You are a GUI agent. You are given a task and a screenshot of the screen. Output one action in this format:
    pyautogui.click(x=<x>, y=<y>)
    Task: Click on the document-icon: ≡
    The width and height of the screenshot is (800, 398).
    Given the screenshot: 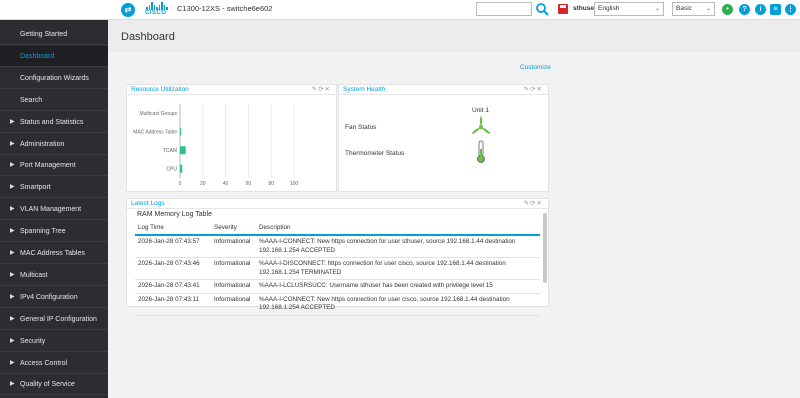 What is the action you would take?
    pyautogui.click(x=775, y=9)
    